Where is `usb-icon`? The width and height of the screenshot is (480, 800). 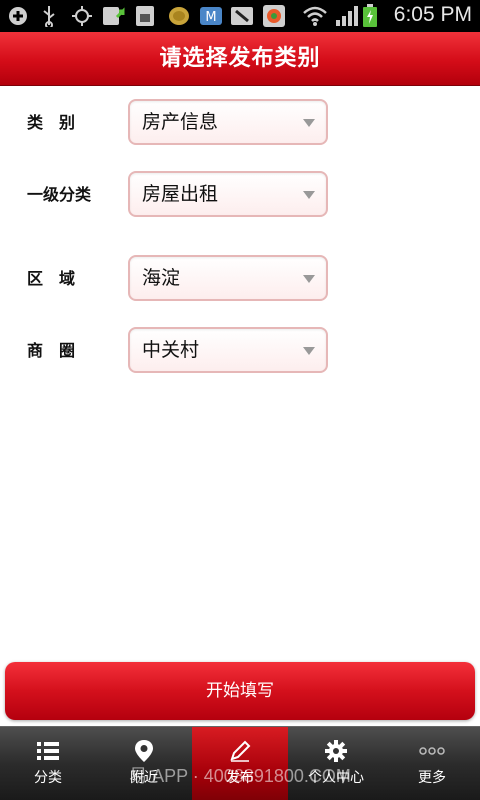 usb-icon is located at coordinates (49, 16).